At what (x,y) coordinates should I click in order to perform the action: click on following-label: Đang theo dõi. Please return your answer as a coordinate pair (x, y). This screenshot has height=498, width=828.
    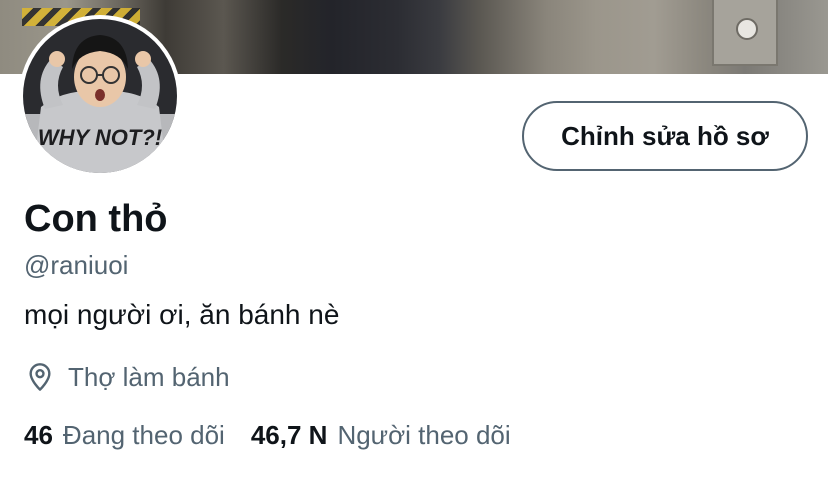
    Looking at the image, I should click on (143, 434).